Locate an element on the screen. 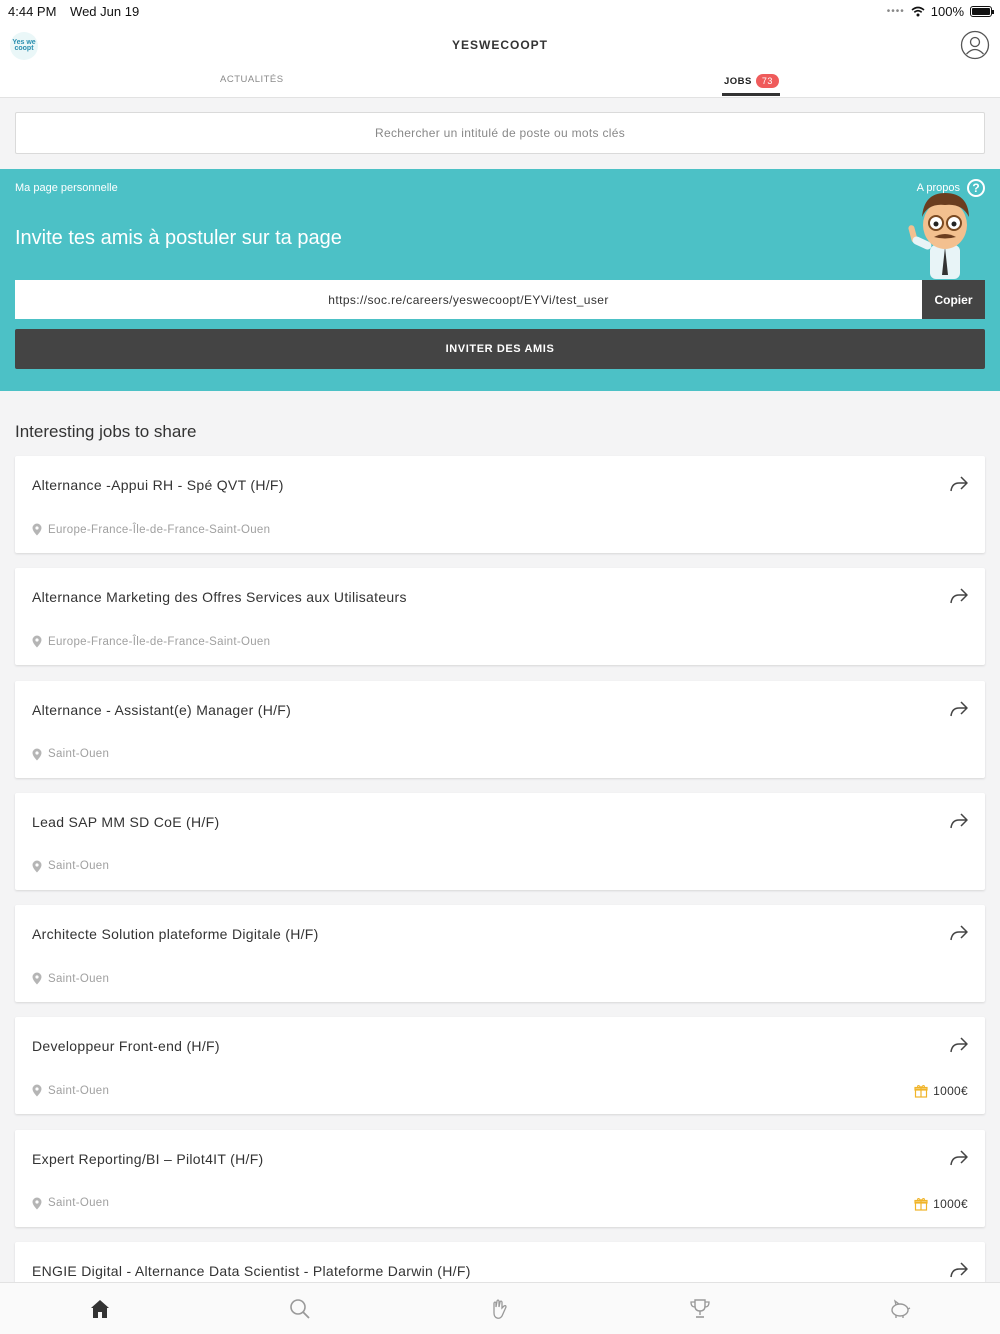 The height and width of the screenshot is (1334, 1000). status-time: 4:44 PM is located at coordinates (32, 11).